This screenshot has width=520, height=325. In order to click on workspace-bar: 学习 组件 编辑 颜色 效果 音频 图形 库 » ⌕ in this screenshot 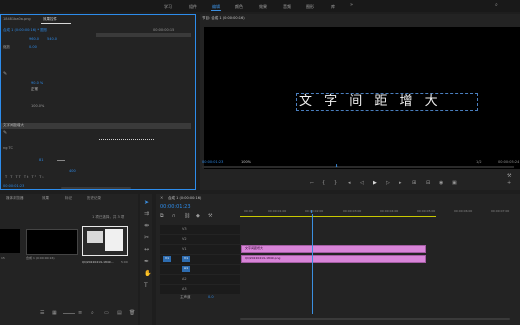, I will do `click(260, 6)`.